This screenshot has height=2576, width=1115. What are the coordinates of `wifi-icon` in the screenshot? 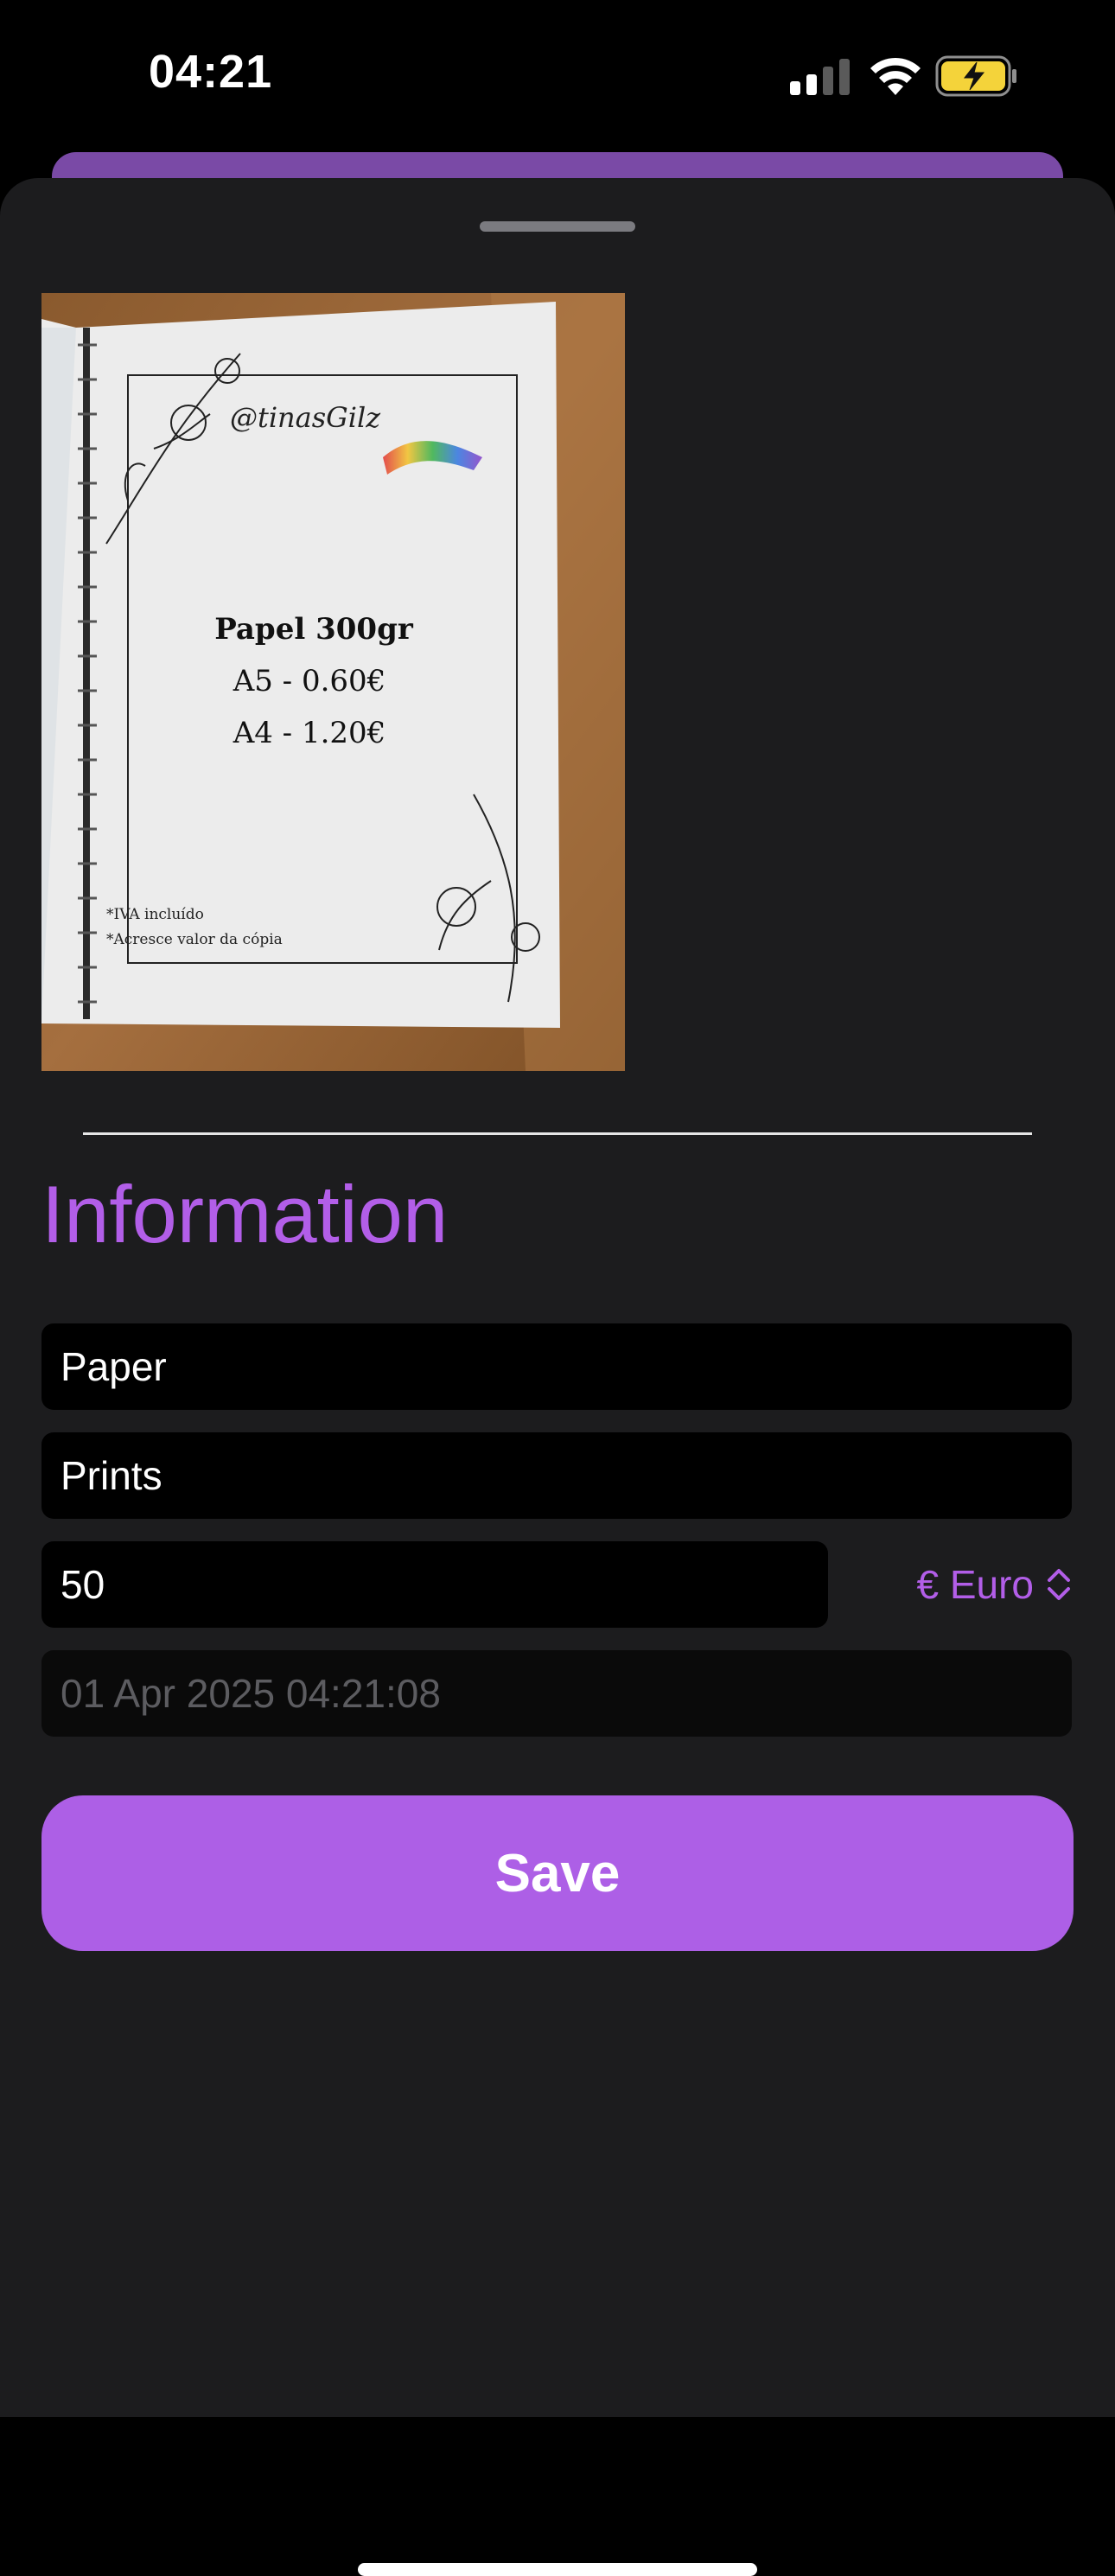 It's located at (896, 76).